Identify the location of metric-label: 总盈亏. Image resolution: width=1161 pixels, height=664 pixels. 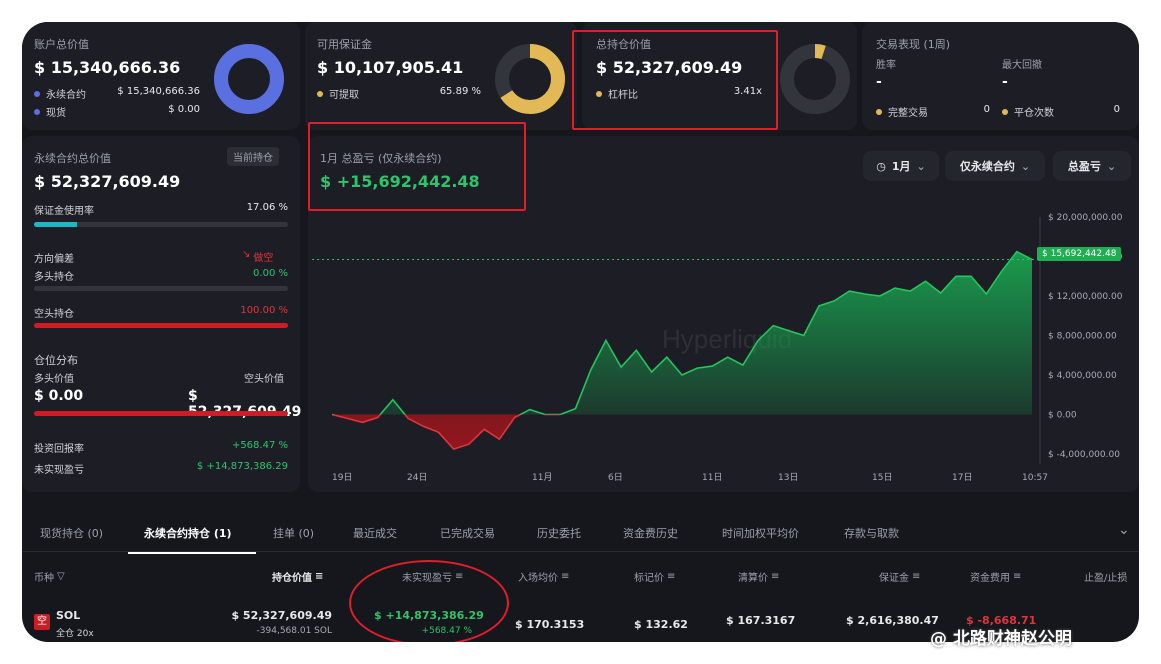
(1084, 166).